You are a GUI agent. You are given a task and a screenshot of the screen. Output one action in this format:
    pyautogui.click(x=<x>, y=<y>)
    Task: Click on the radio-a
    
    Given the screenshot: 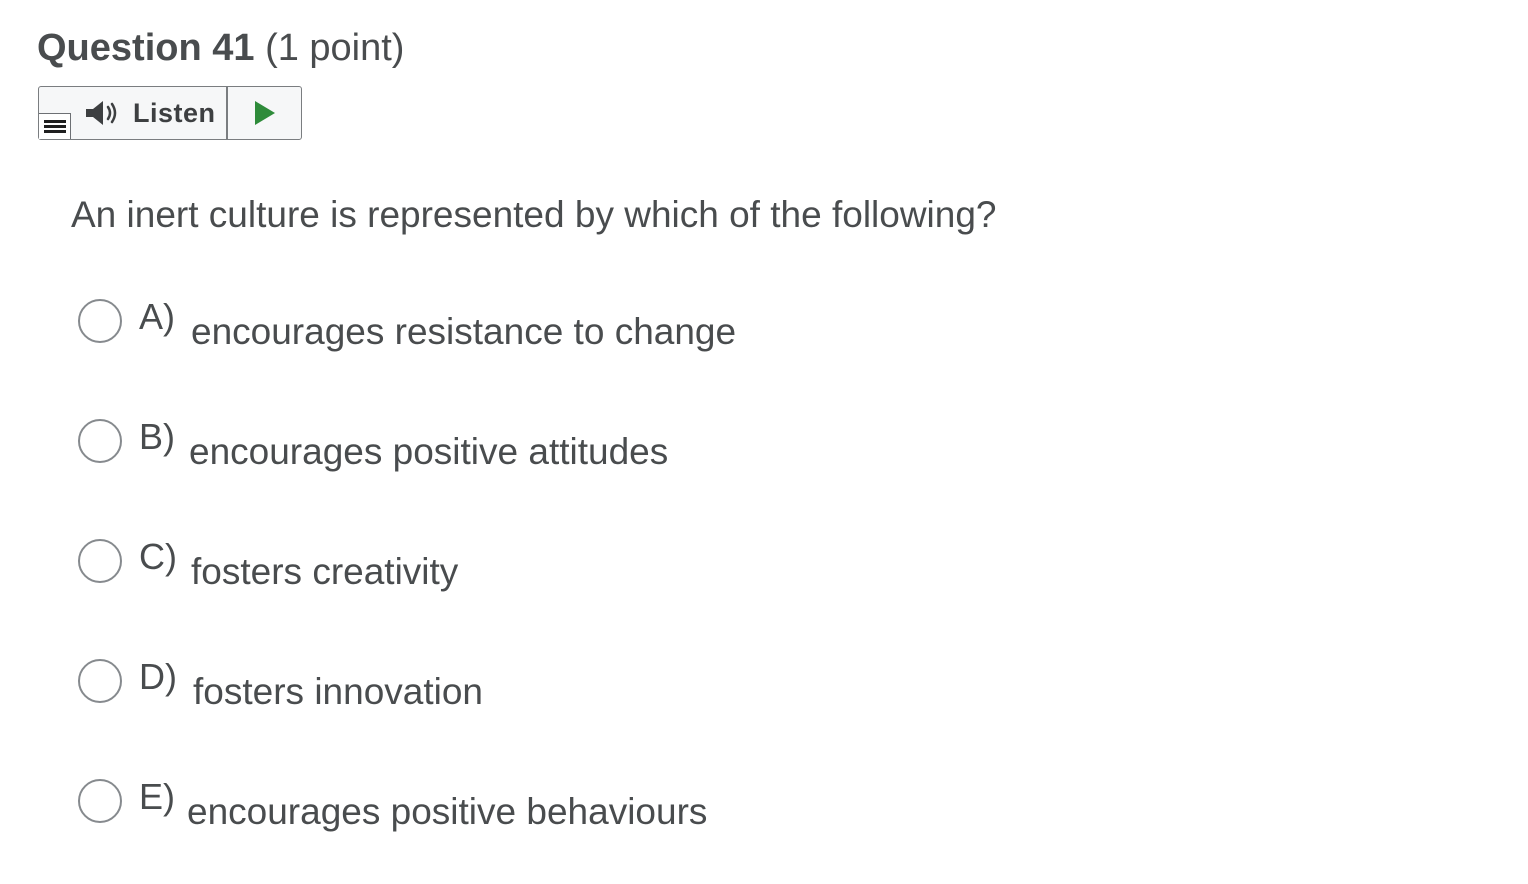 What is the action you would take?
    pyautogui.click(x=100, y=321)
    